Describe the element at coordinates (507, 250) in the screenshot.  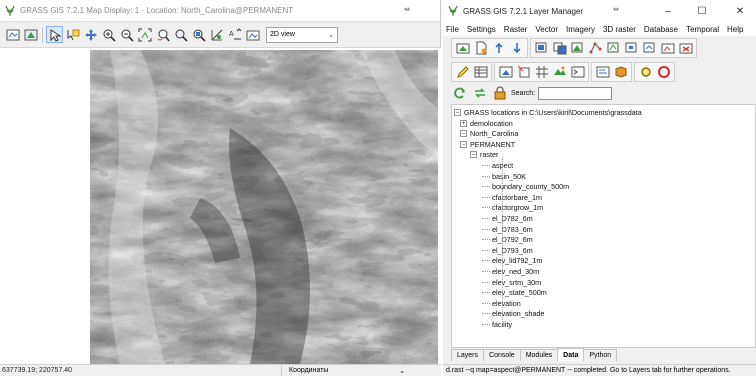
I see `tree-raster-item: el_D793_6m` at that location.